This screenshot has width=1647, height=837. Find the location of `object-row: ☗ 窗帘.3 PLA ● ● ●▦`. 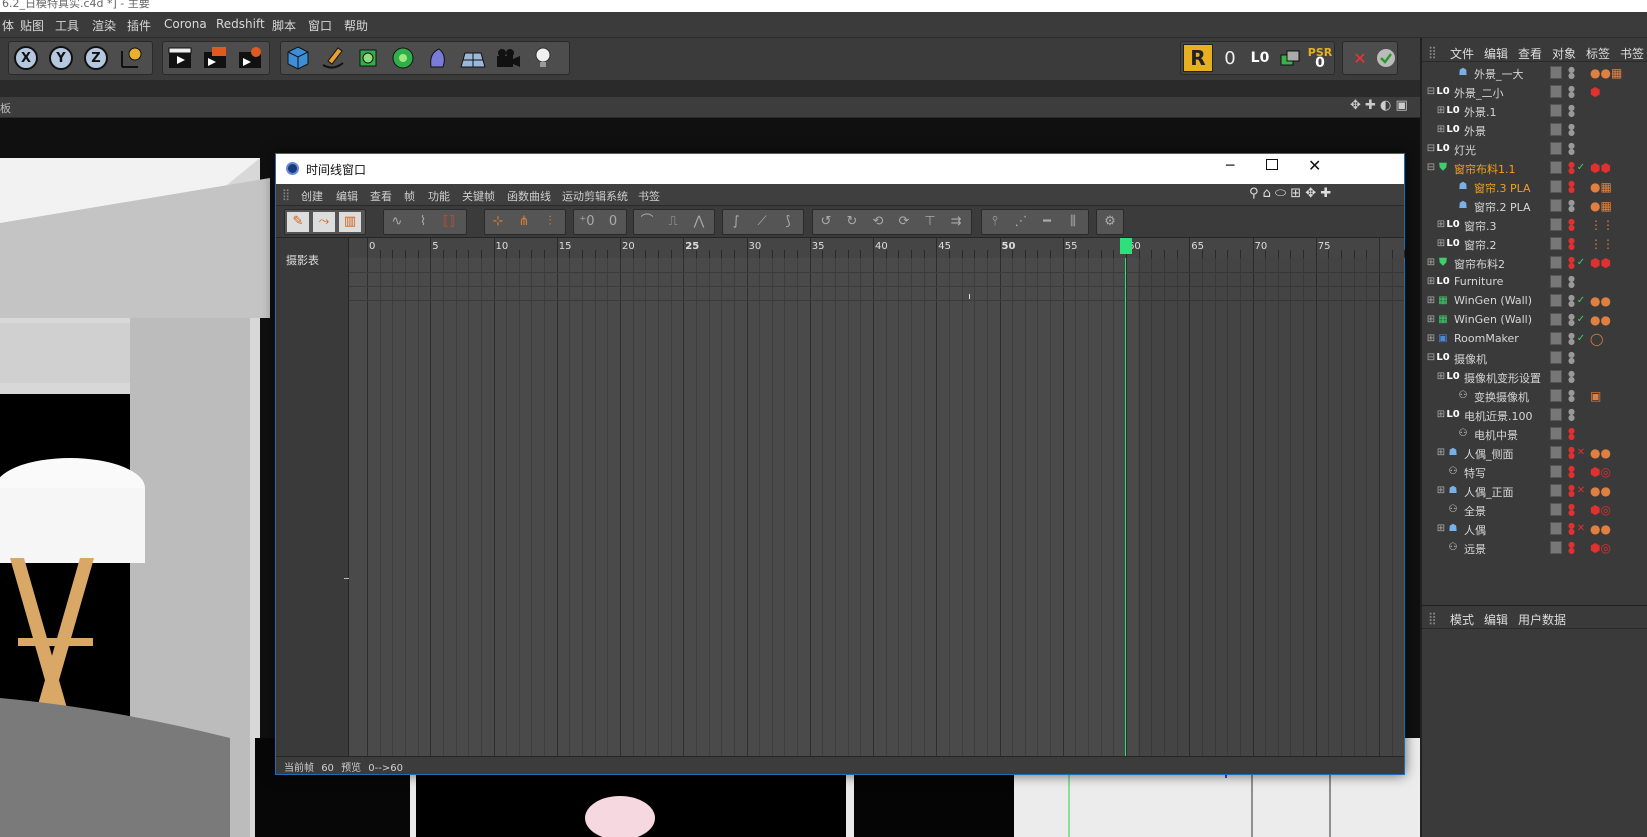

object-row: ☗ 窗帘.3 PLA ● ● ●▦ is located at coordinates (1534, 187).